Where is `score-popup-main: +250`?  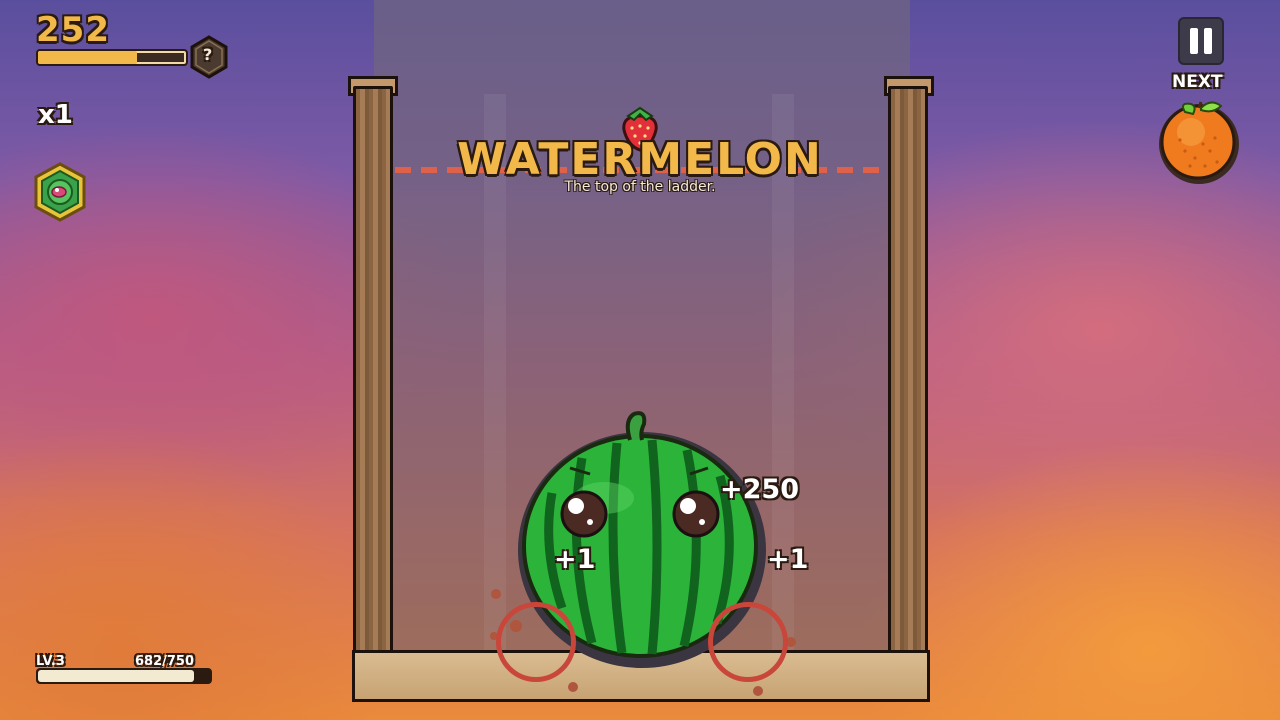 score-popup-main: +250 is located at coordinates (759, 489).